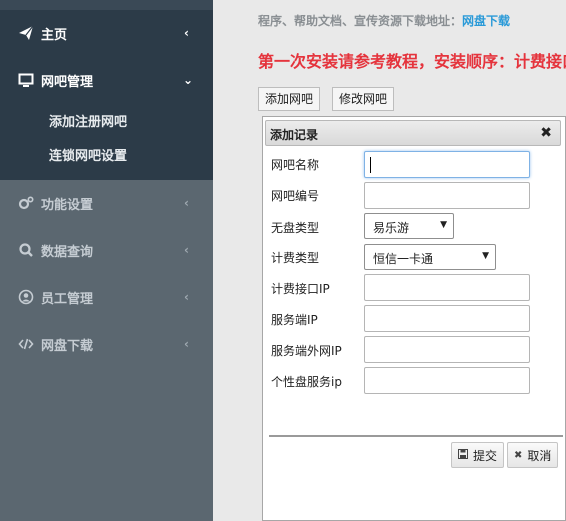  I want to click on field-label: 网吧名称, so click(295, 165).